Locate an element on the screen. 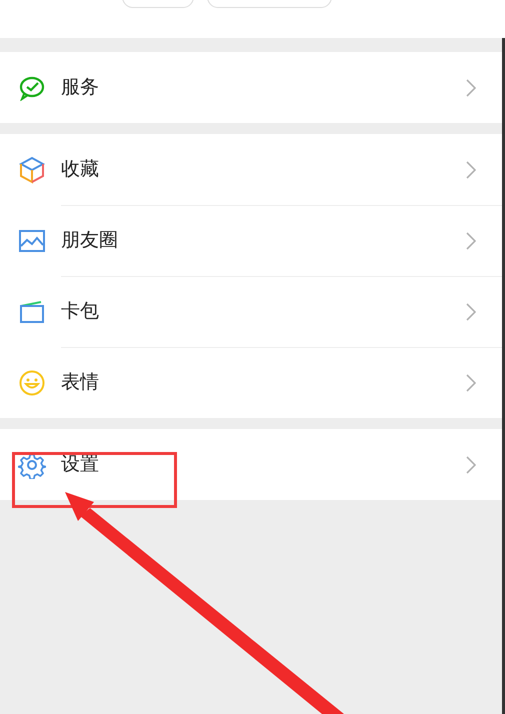 Image resolution: width=505 pixels, height=714 pixels. smiley-icon is located at coordinates (32, 382).